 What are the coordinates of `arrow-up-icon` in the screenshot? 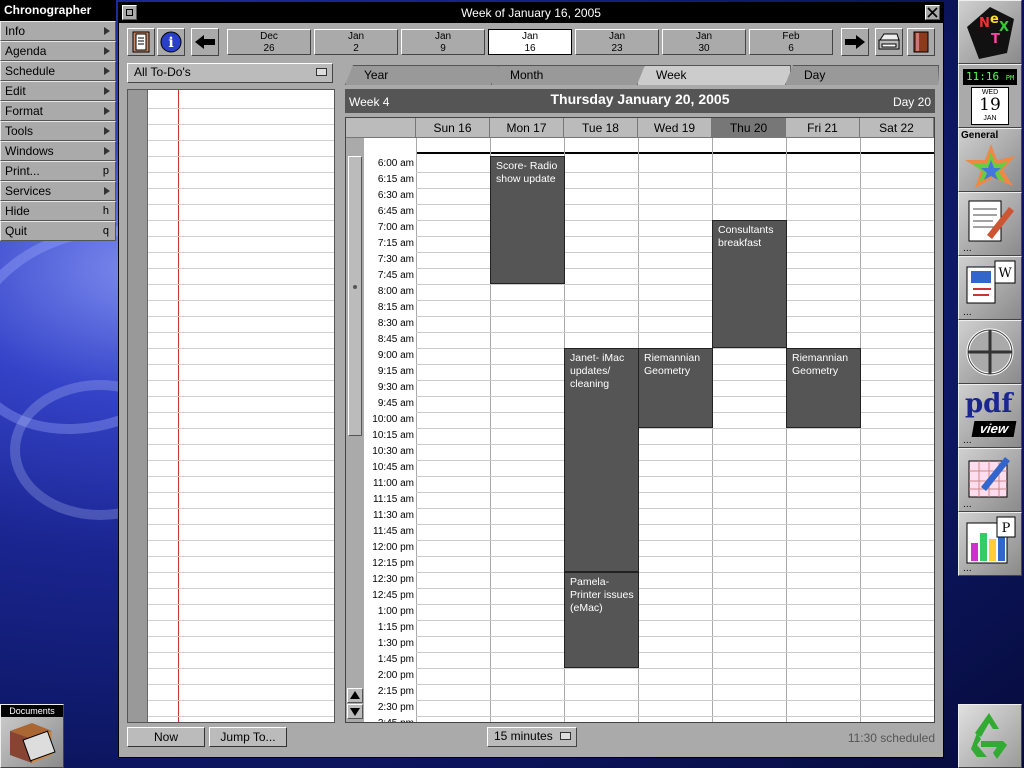 It's located at (355, 695).